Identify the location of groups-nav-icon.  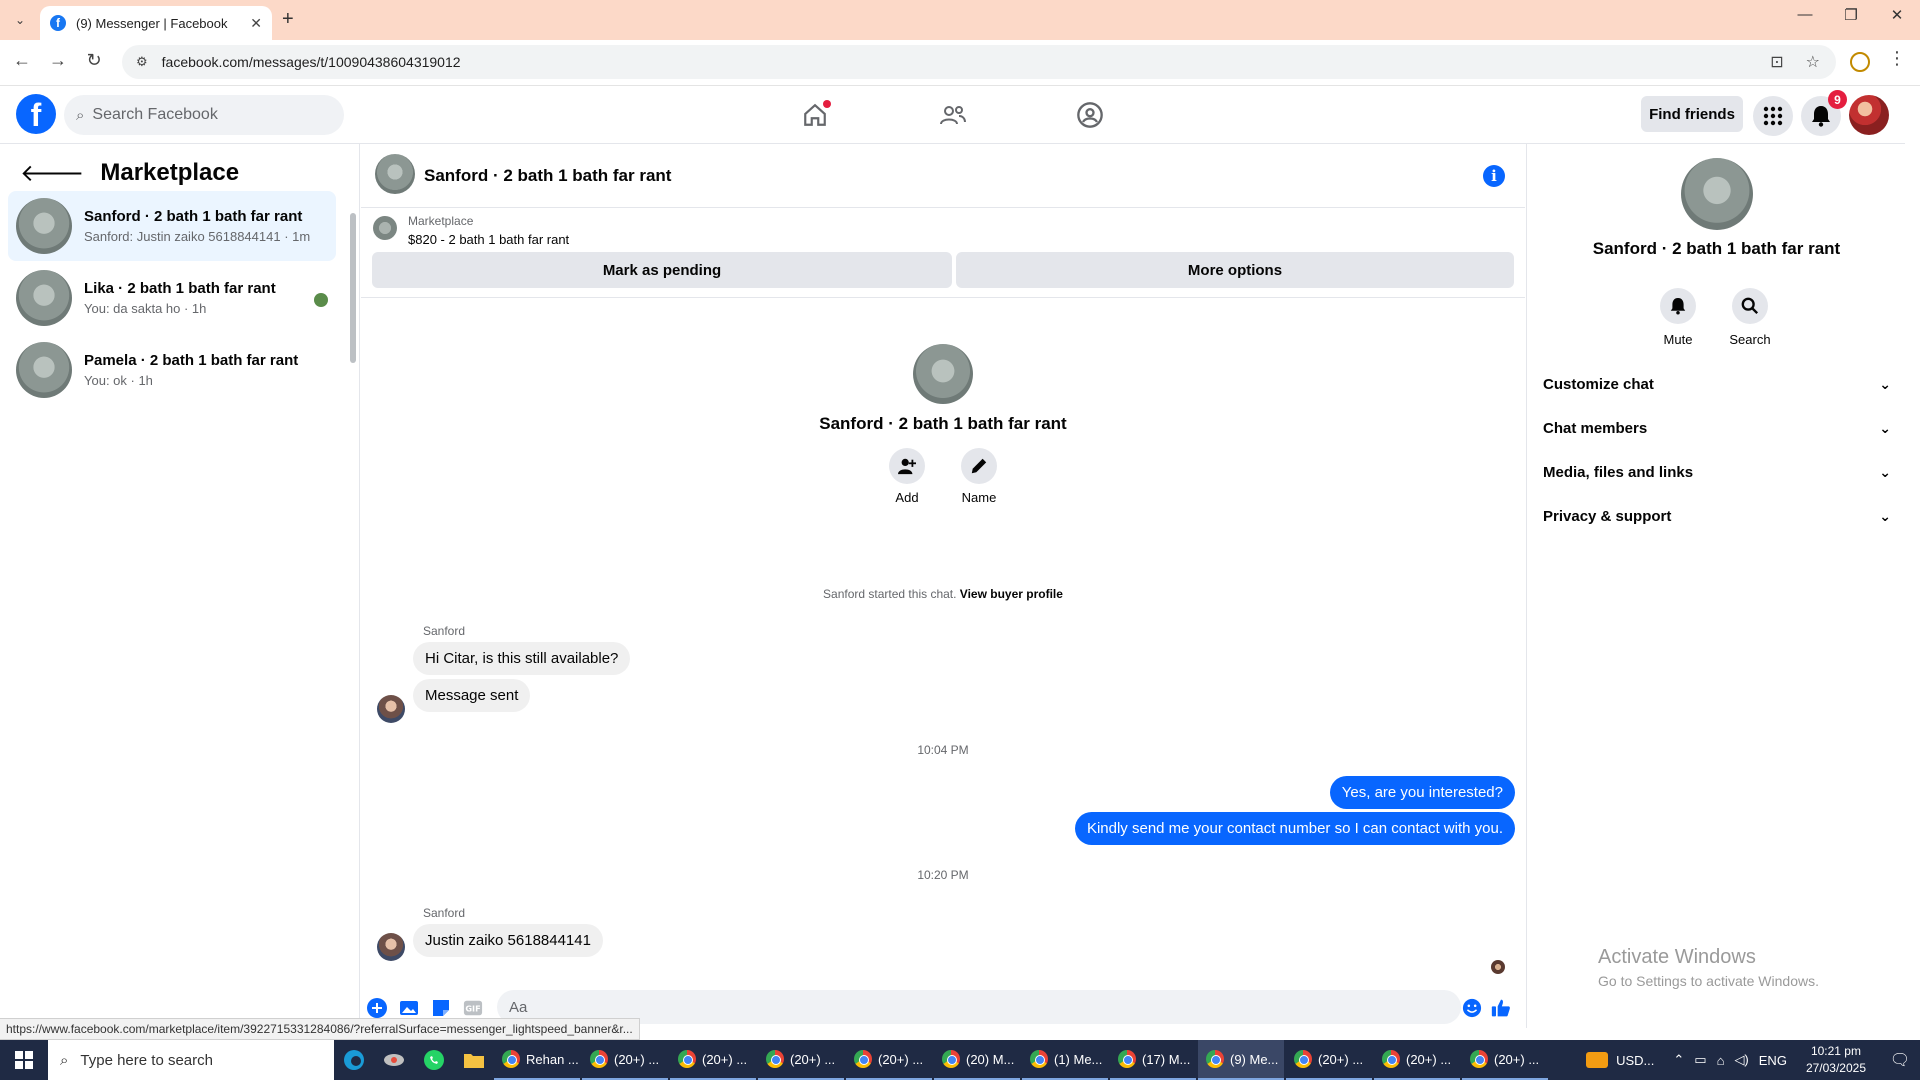
(1090, 115).